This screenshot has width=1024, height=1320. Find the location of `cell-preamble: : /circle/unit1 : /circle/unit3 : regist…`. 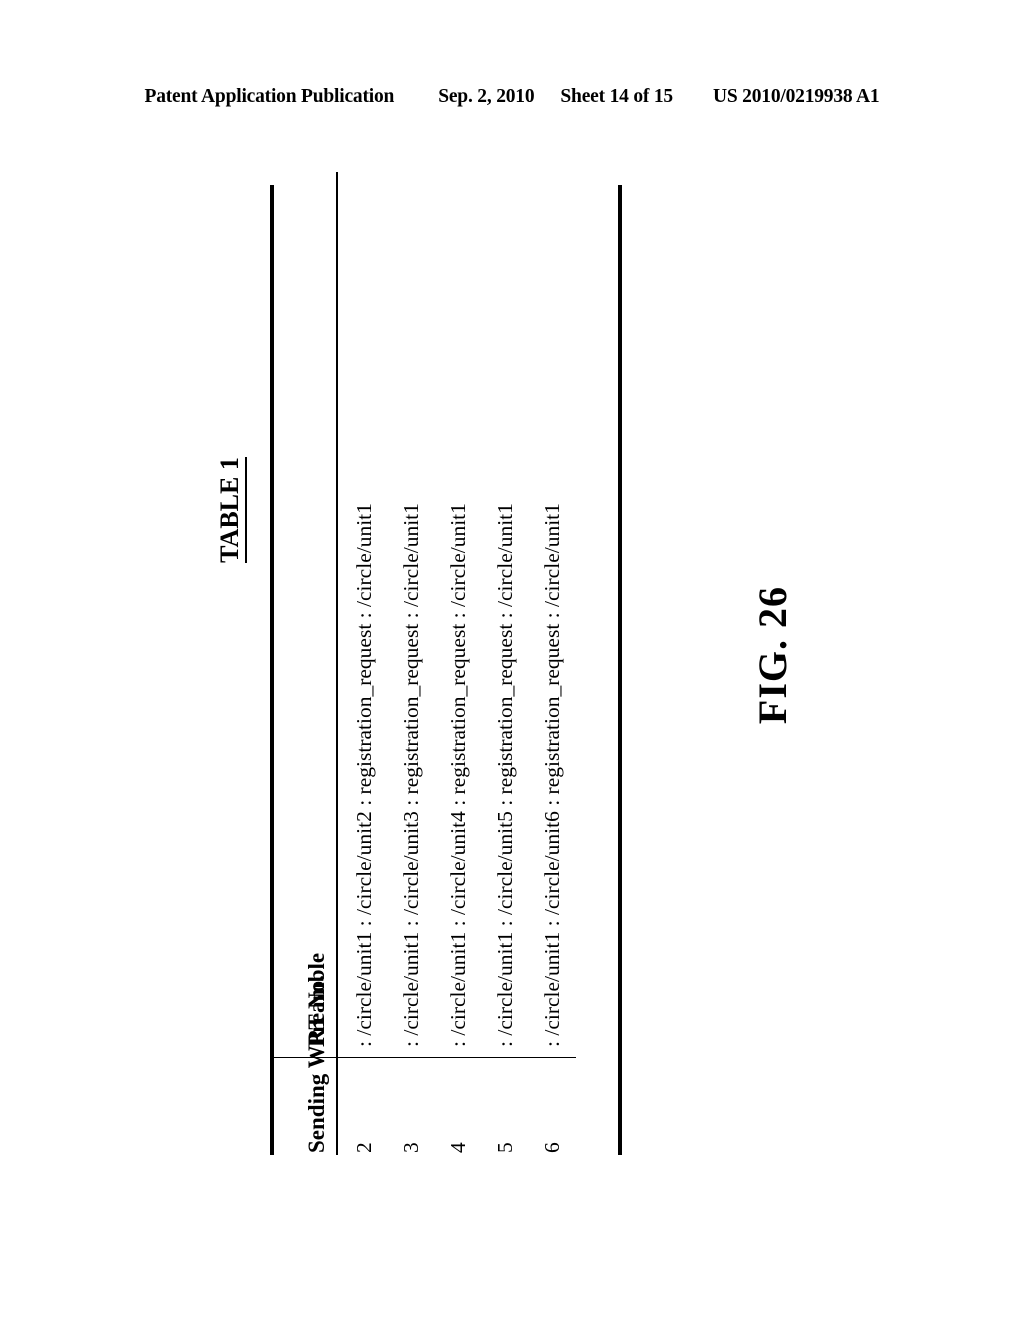

cell-preamble: : /circle/unit1 : /circle/unit3 : regist… is located at coordinates (411, 615).